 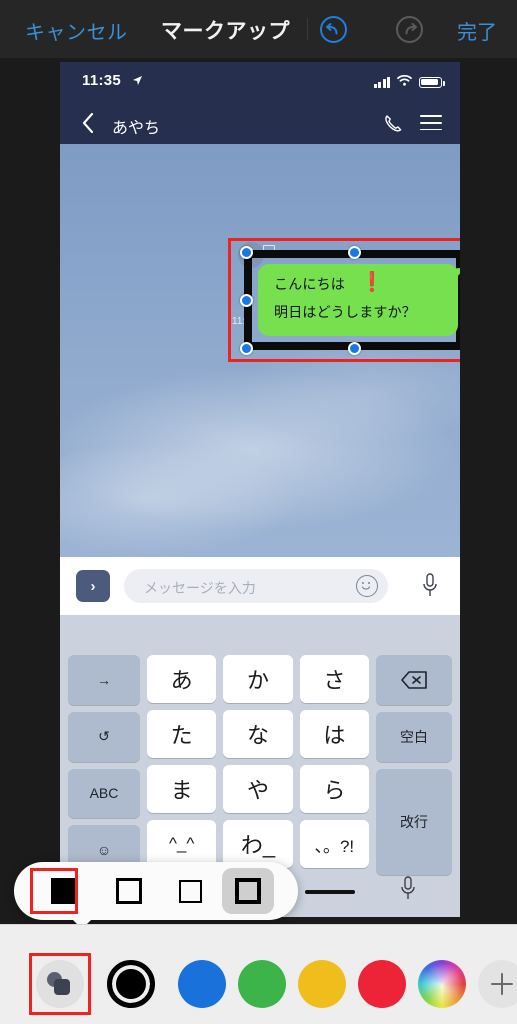 I want to click on toolbar-divider, so click(x=307, y=29).